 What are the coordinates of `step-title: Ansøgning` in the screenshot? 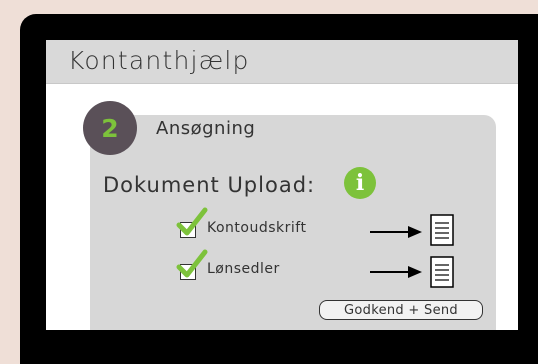 It's located at (206, 128).